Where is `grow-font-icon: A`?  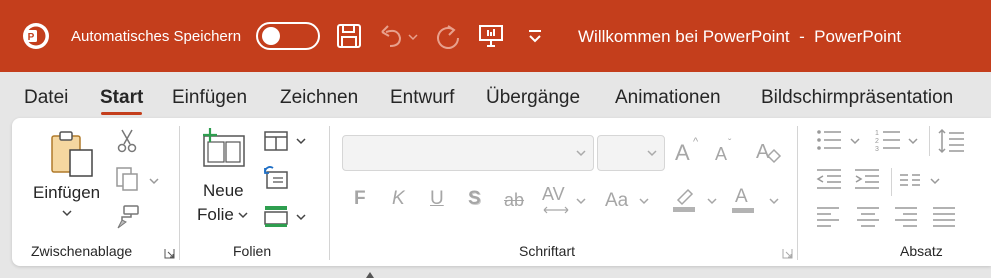 grow-font-icon: A is located at coordinates (682, 153).